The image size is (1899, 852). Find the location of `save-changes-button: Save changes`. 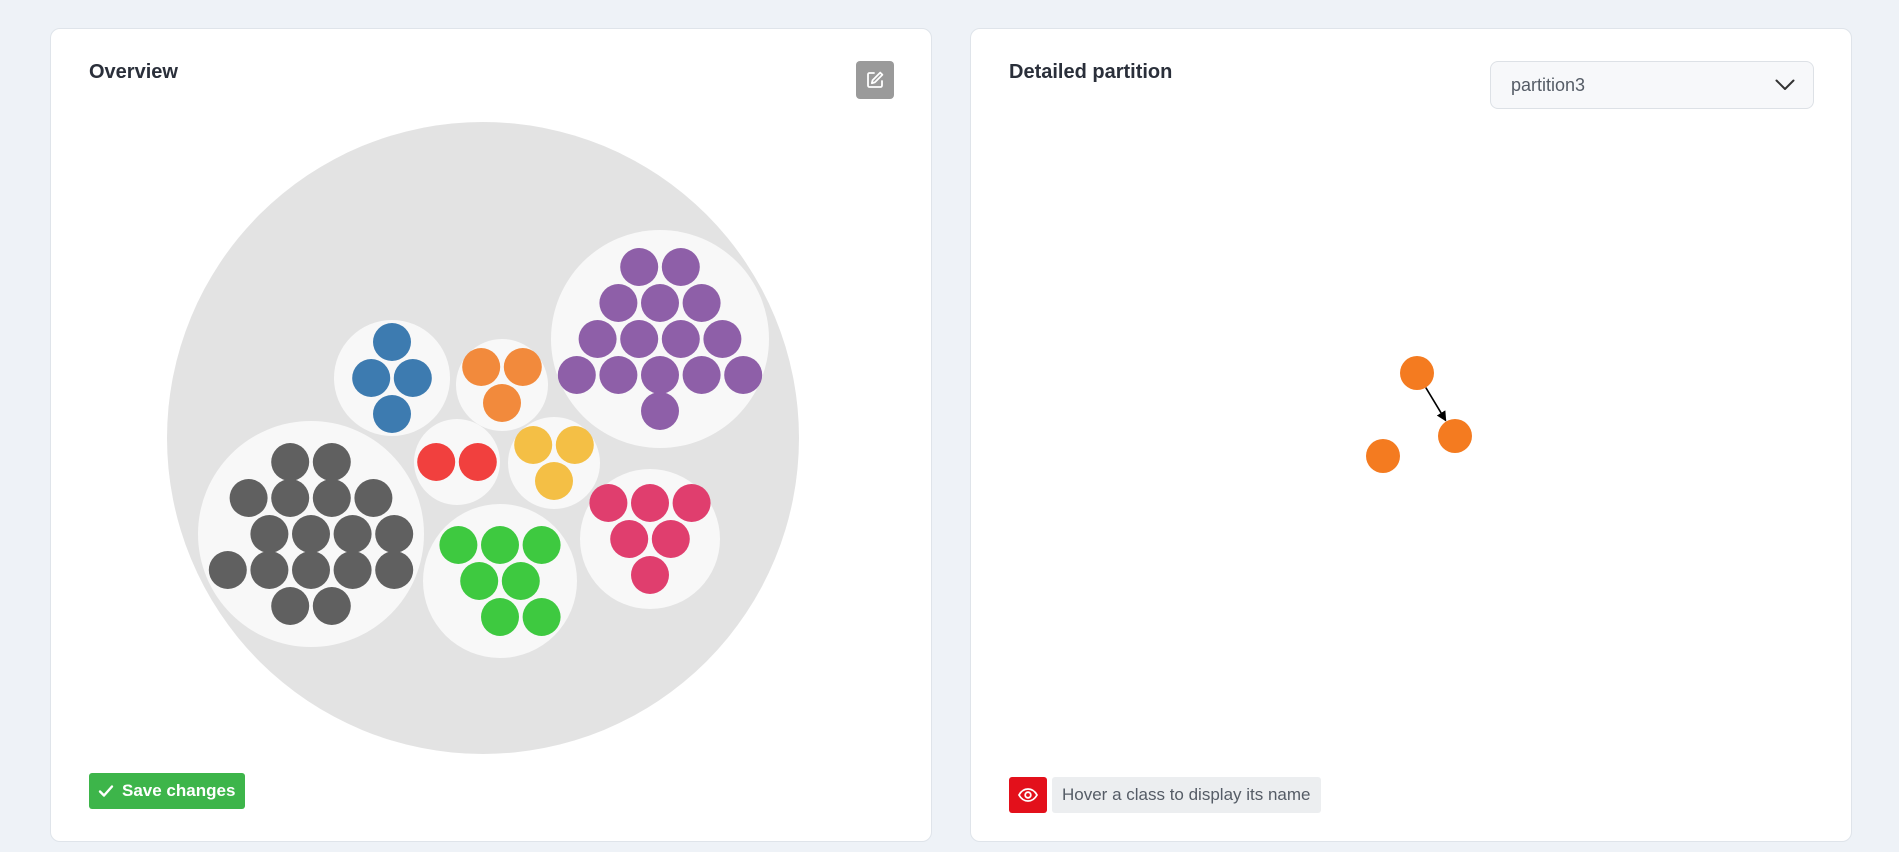

save-changes-button: Save changes is located at coordinates (167, 791).